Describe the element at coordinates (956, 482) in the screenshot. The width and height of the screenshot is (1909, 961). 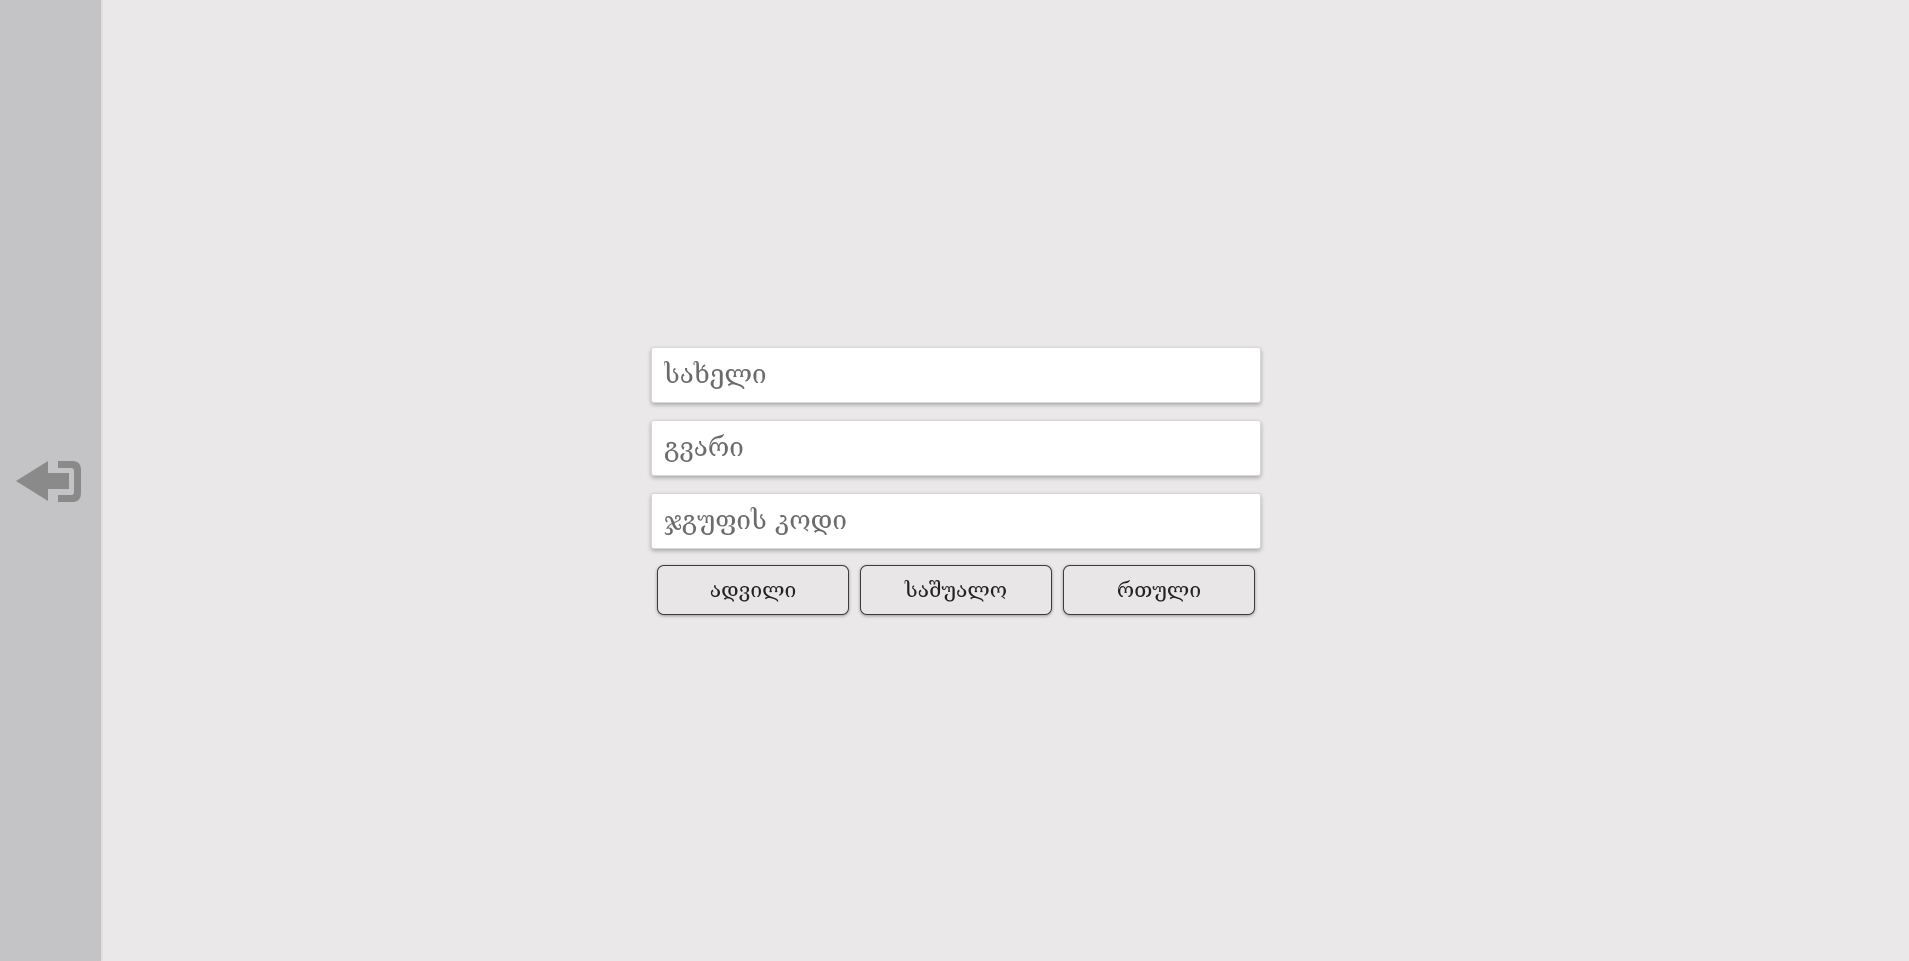
I see `login-form: ადვილი საშუალო რთული` at that location.